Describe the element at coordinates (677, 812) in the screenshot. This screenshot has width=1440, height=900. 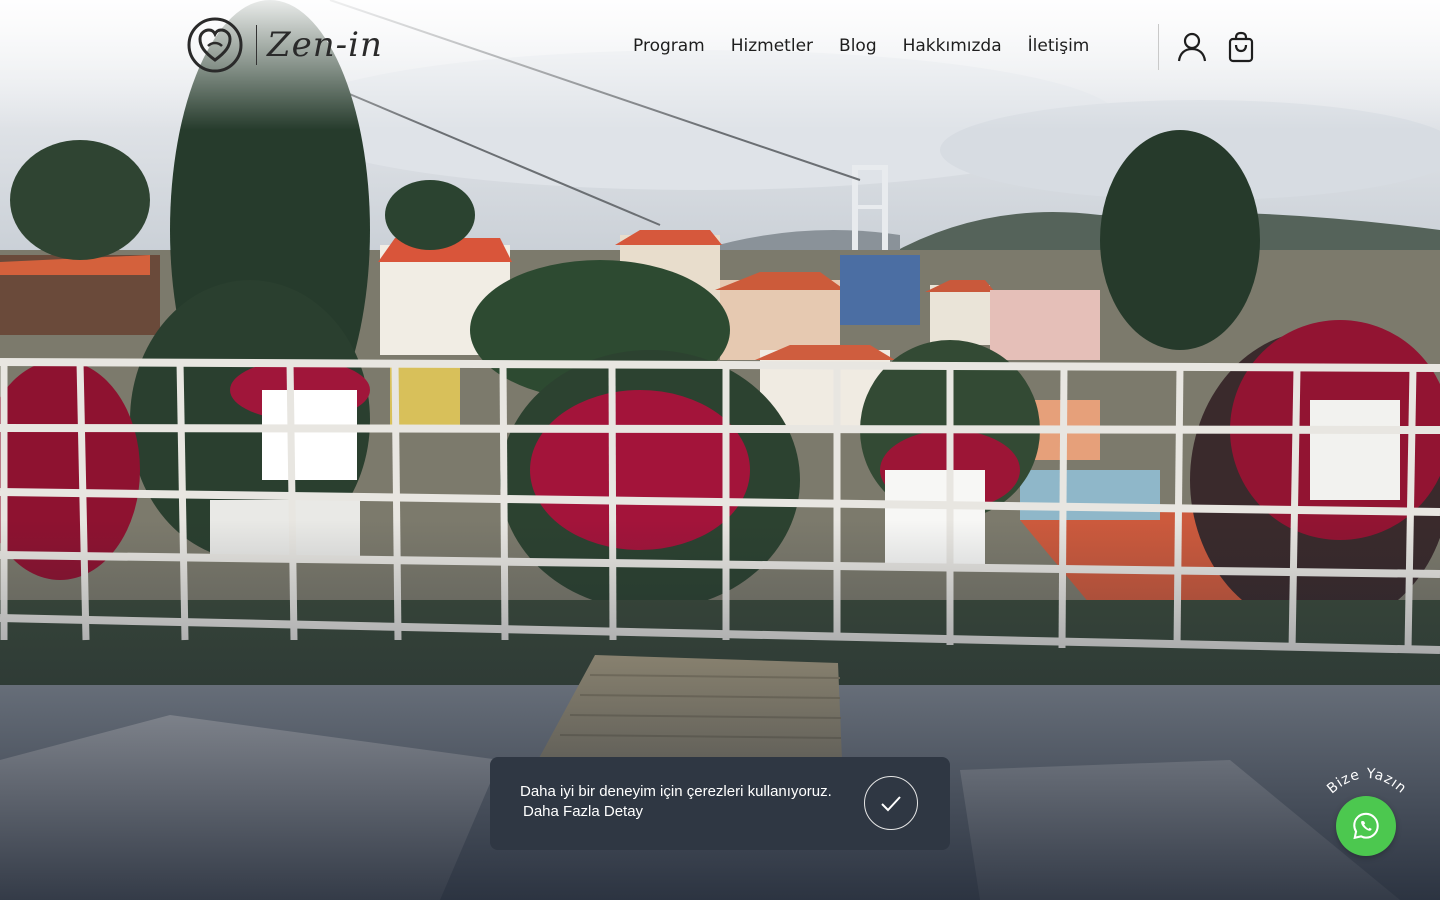
I see `cookie-details-link: Daha Fazla Detay` at that location.